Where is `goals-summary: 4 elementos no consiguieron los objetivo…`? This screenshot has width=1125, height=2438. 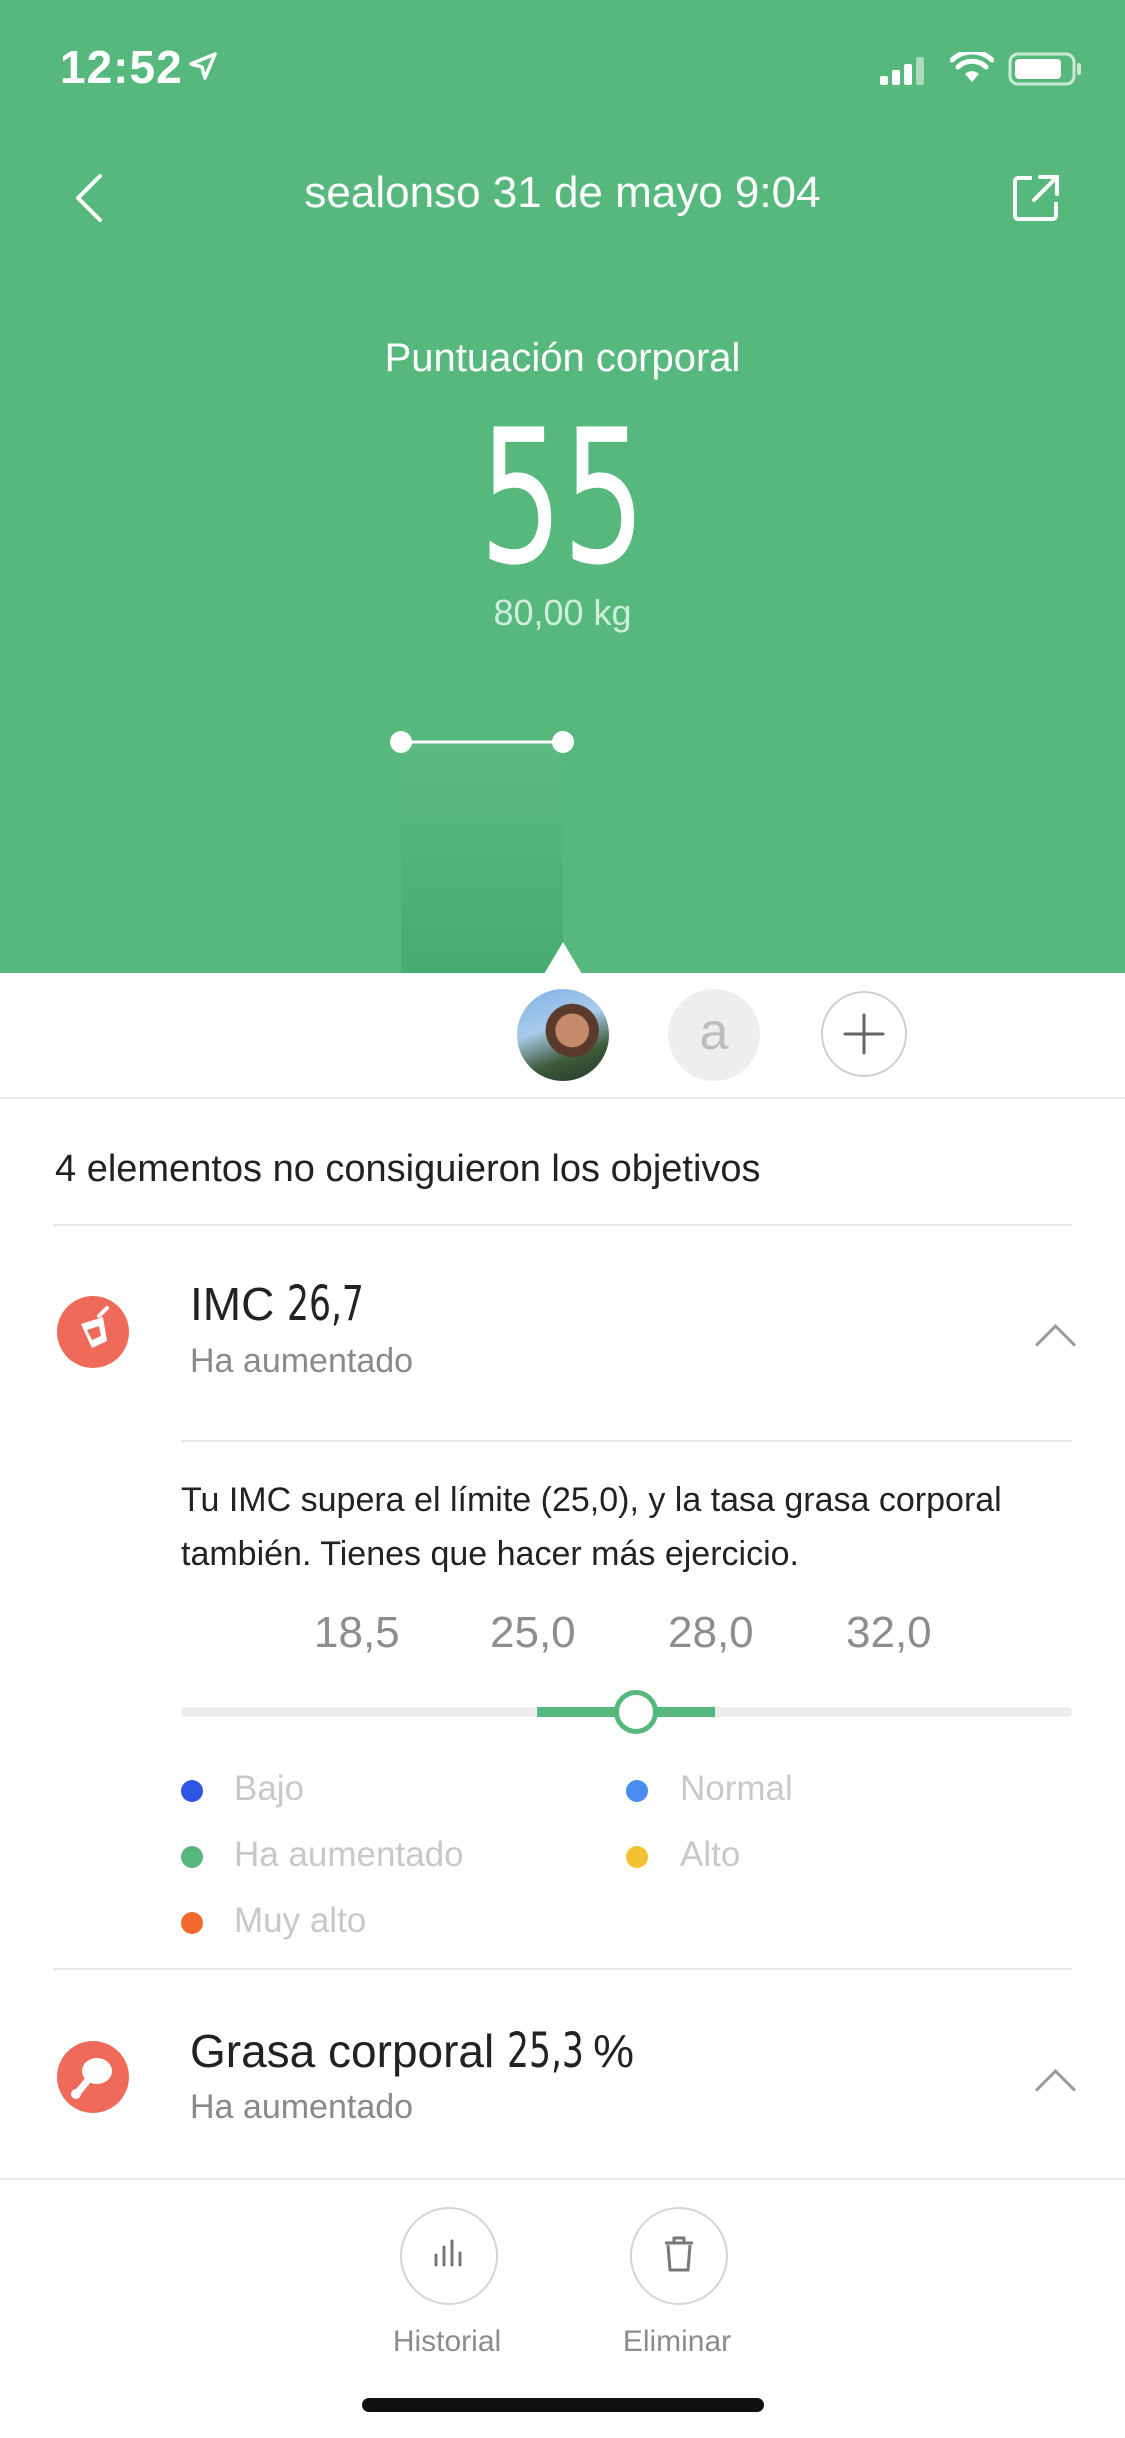
goals-summary: 4 elementos no consiguieron los objetivo… is located at coordinates (408, 1169).